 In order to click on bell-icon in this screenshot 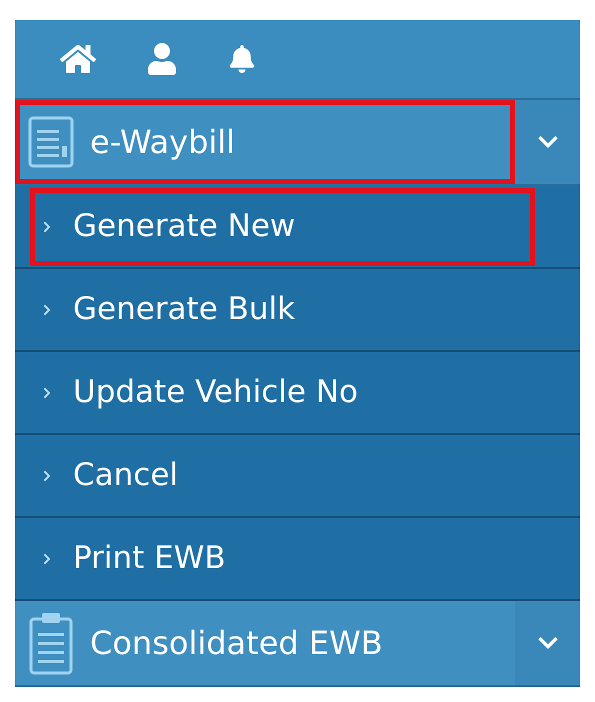, I will do `click(242, 59)`.